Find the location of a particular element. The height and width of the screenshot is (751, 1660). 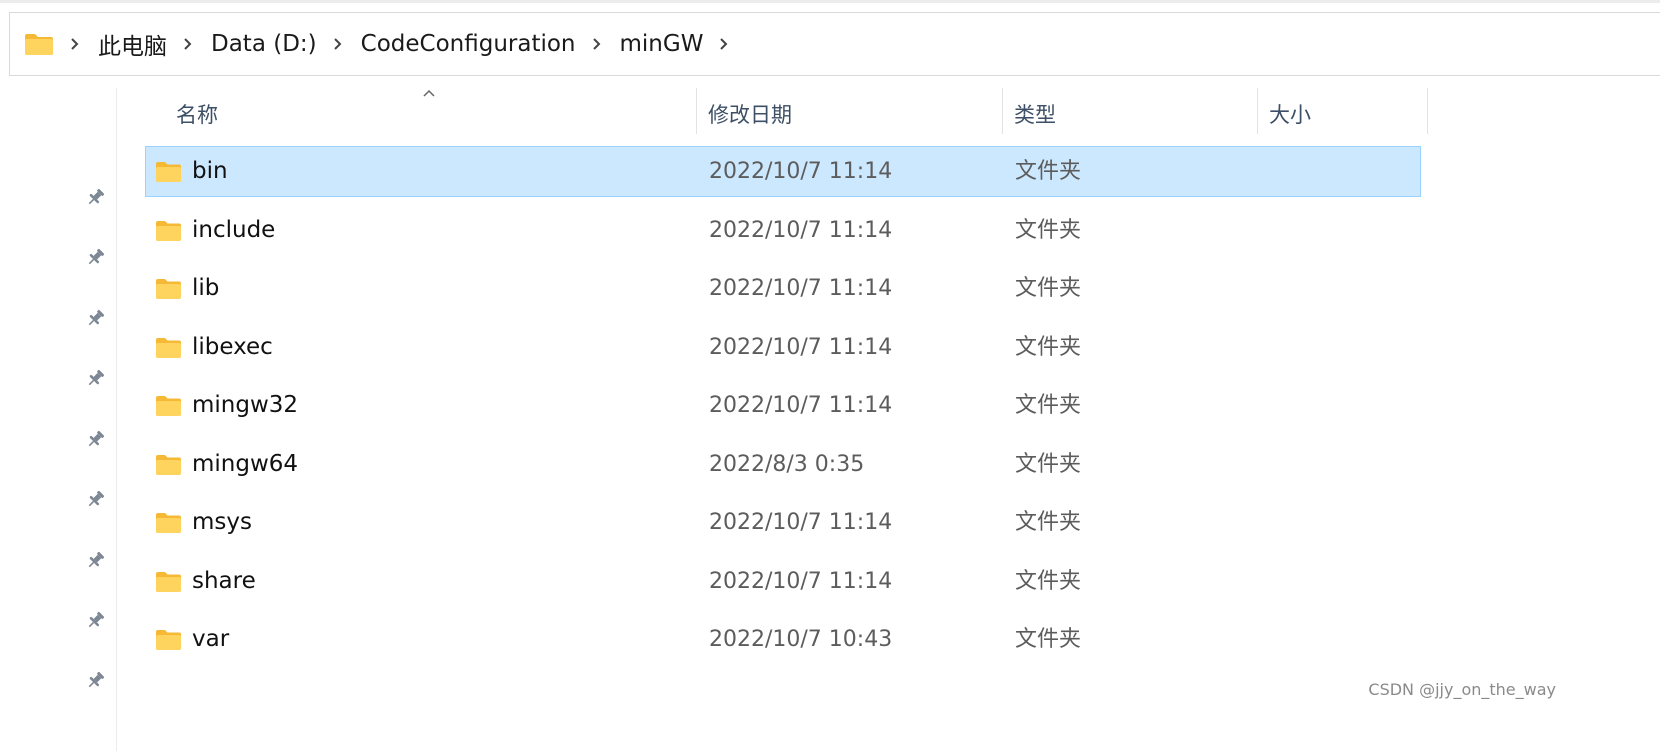

file-row-mingw64: mingw64 2022/8/3 0:35 文件夹 is located at coordinates (783, 464).